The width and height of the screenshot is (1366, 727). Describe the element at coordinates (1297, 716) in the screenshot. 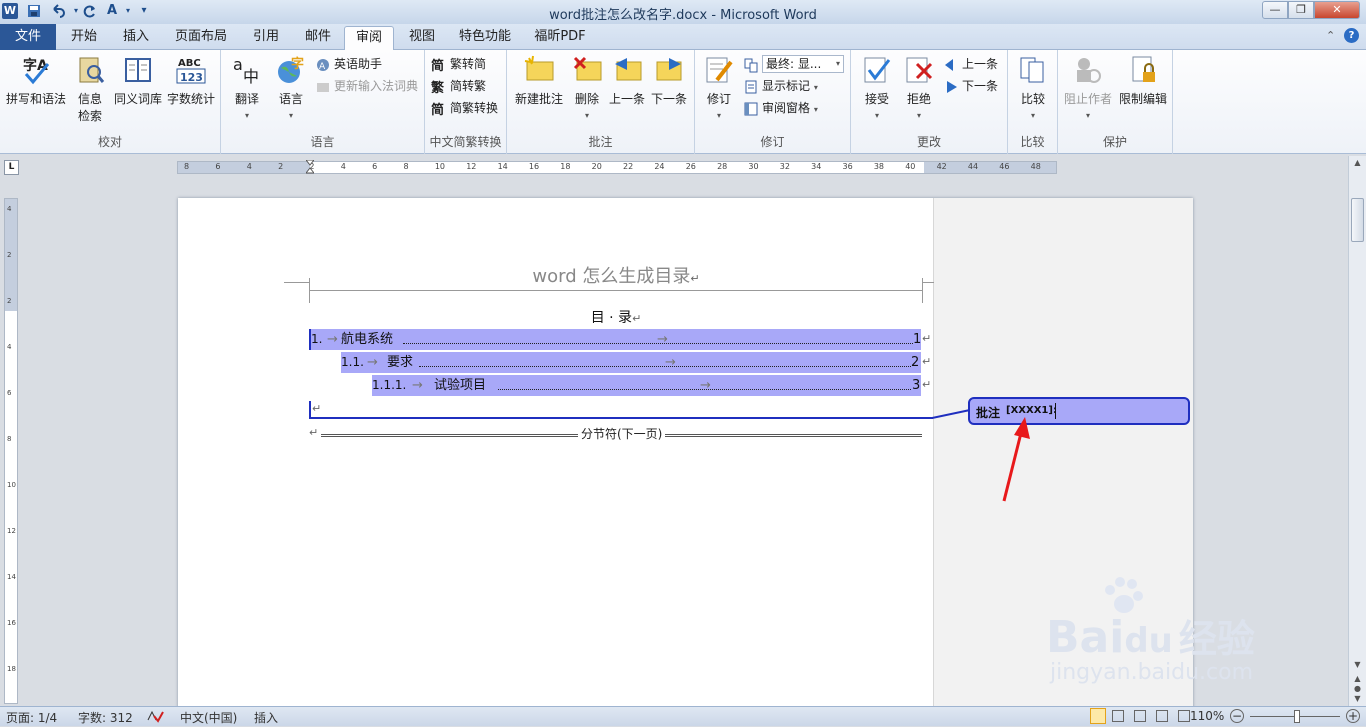

I see `zoom-slider-thumb` at that location.